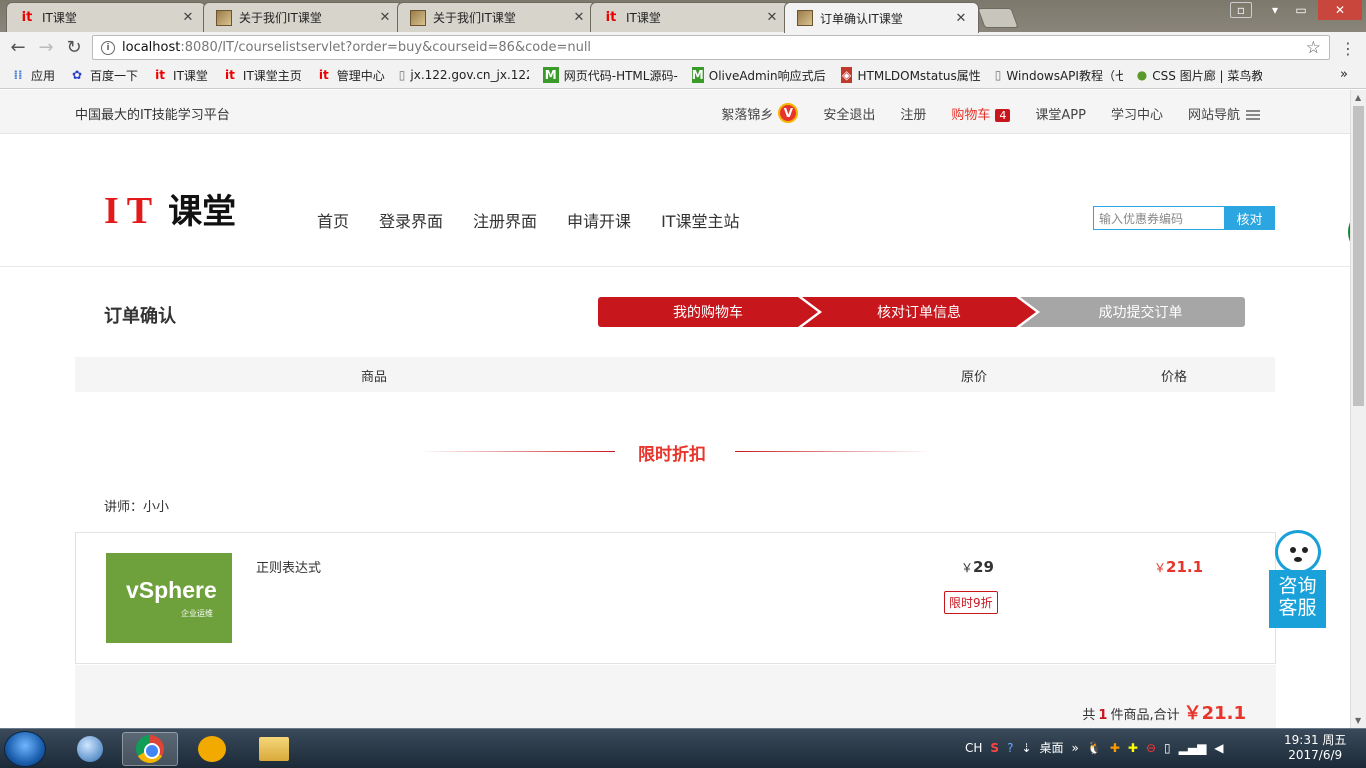 Image resolution: width=1366 pixels, height=768 pixels. I want to click on show-desktop-label: 桌面, so click(1052, 747).